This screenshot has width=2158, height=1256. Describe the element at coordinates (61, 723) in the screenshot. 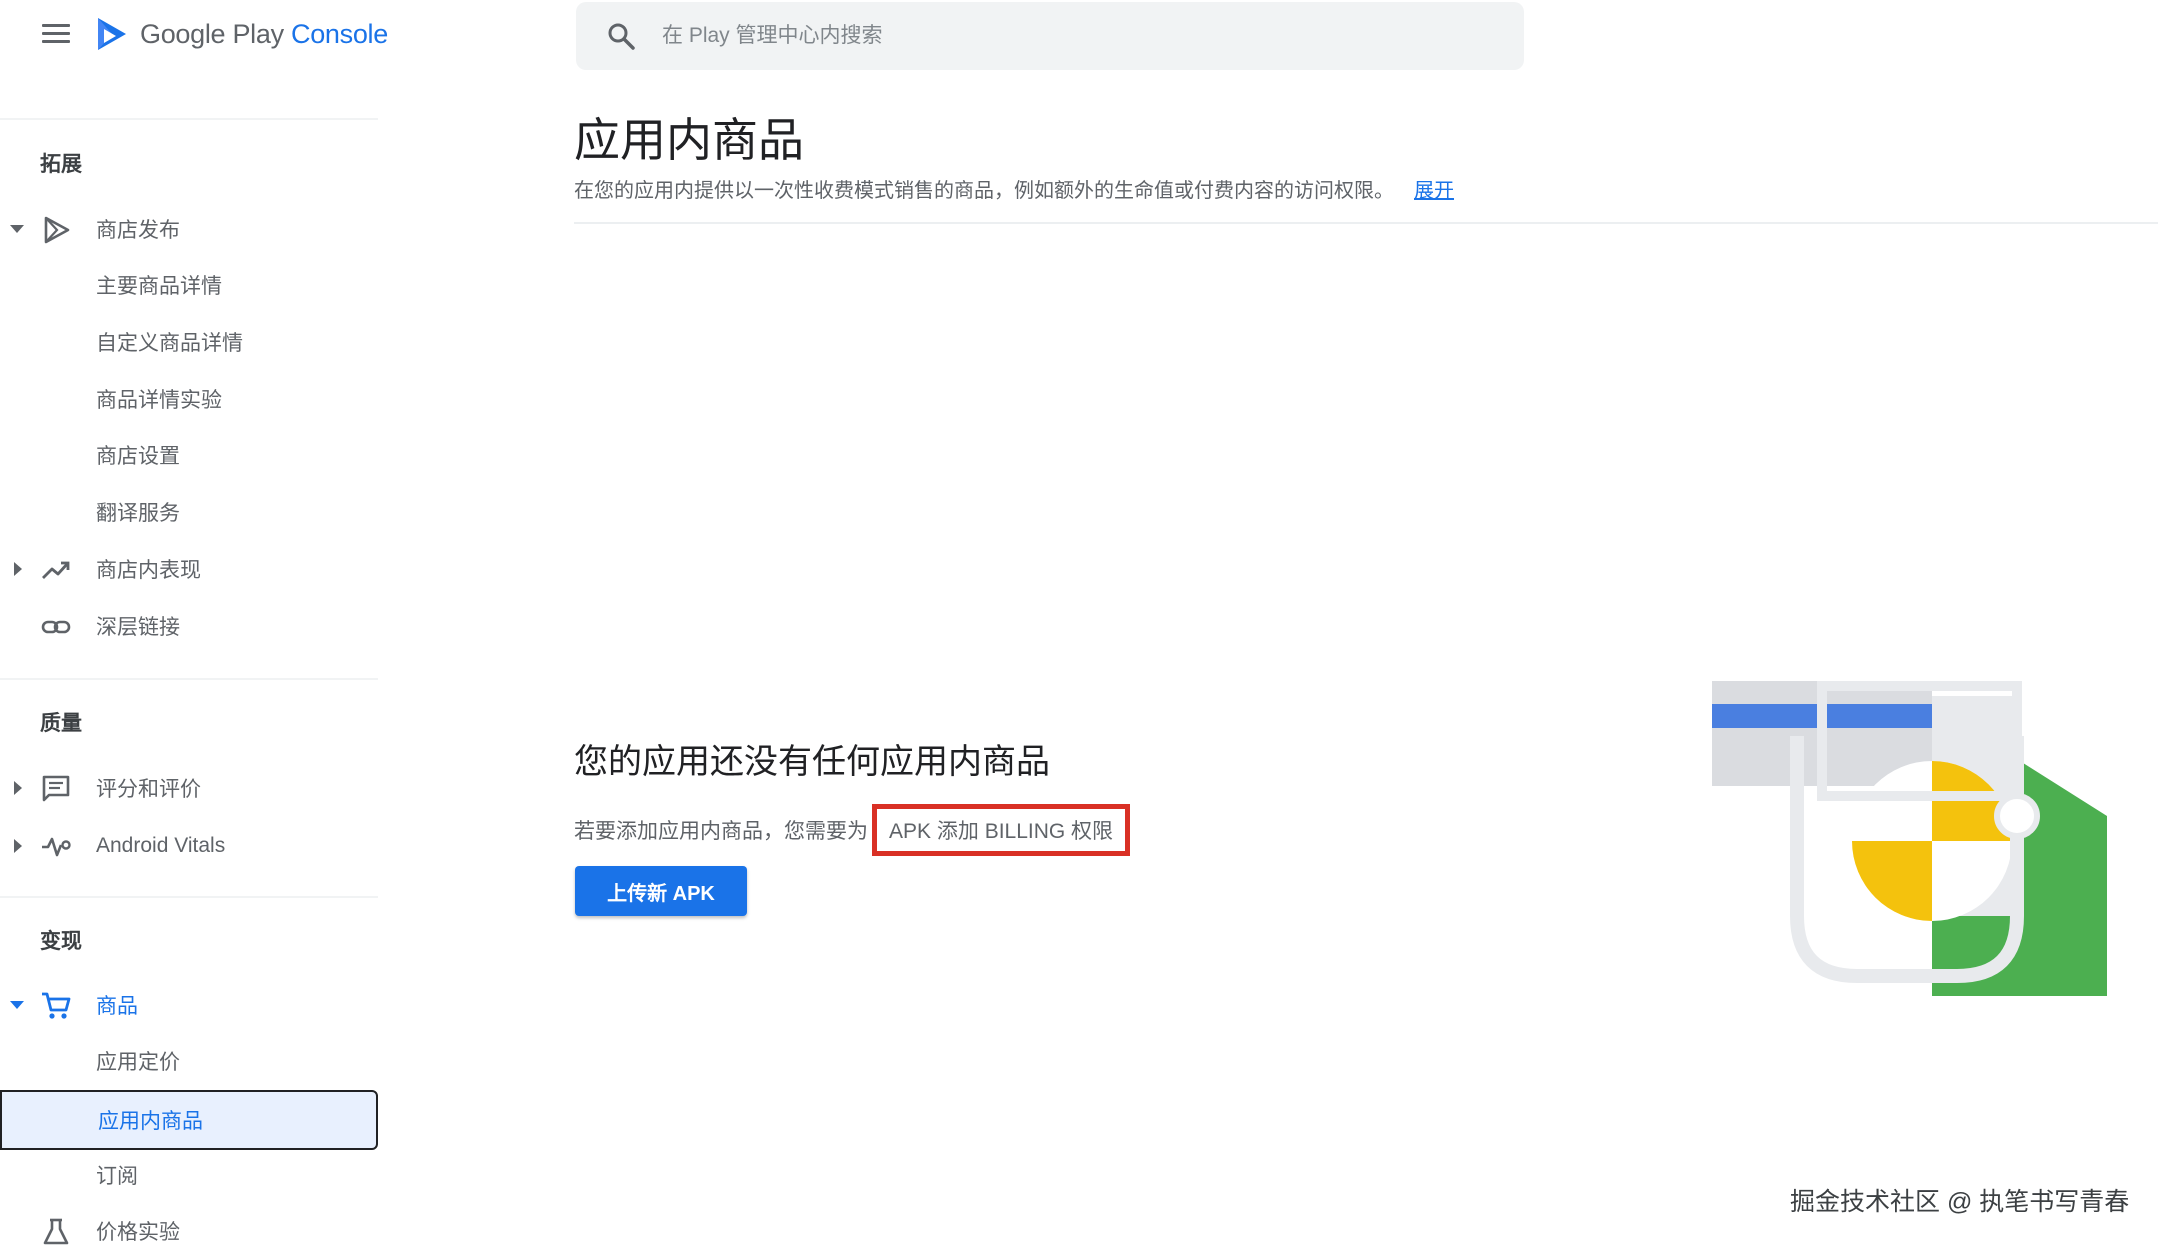

I see `section-title-quality: 质量` at that location.